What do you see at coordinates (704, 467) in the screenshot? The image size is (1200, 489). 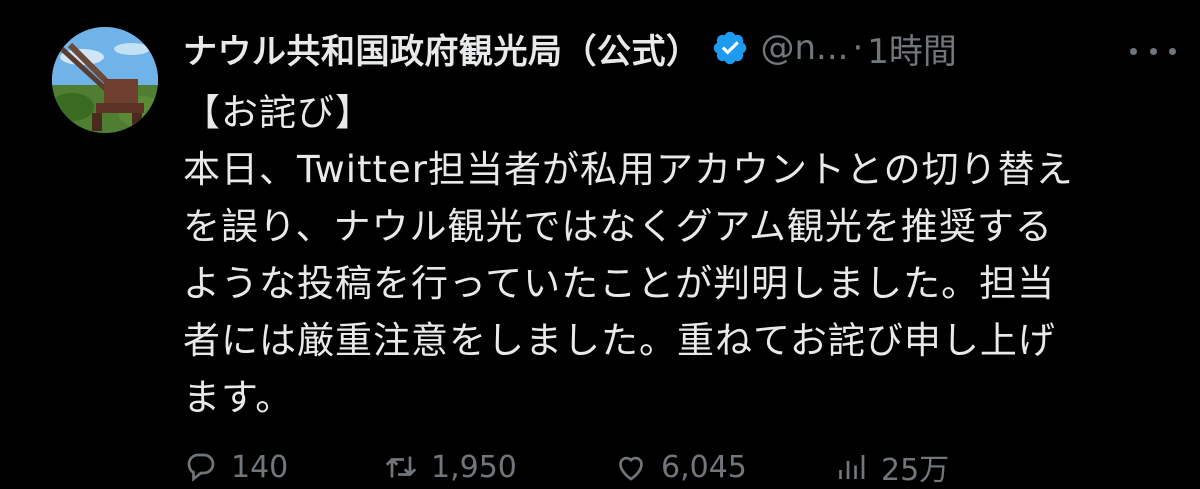 I see `like-count: 6,045` at bounding box center [704, 467].